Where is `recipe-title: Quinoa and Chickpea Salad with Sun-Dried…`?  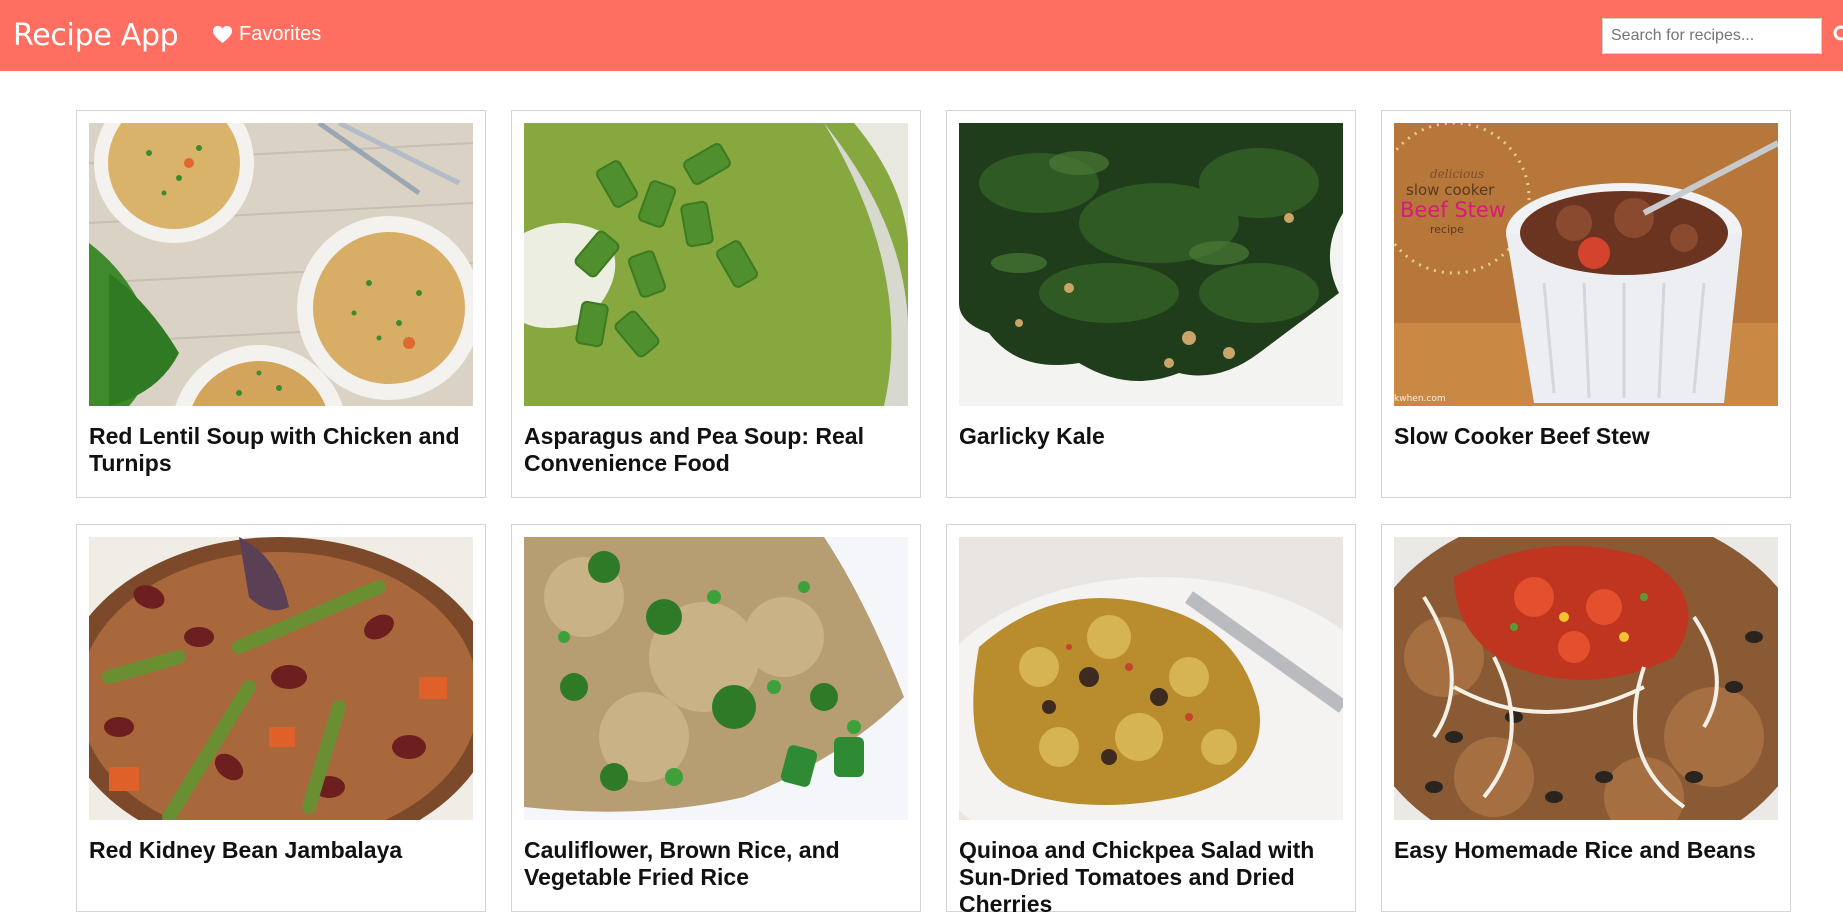
recipe-title: Quinoa and Chickpea Salad with Sun-Dried… is located at coordinates (1151, 877).